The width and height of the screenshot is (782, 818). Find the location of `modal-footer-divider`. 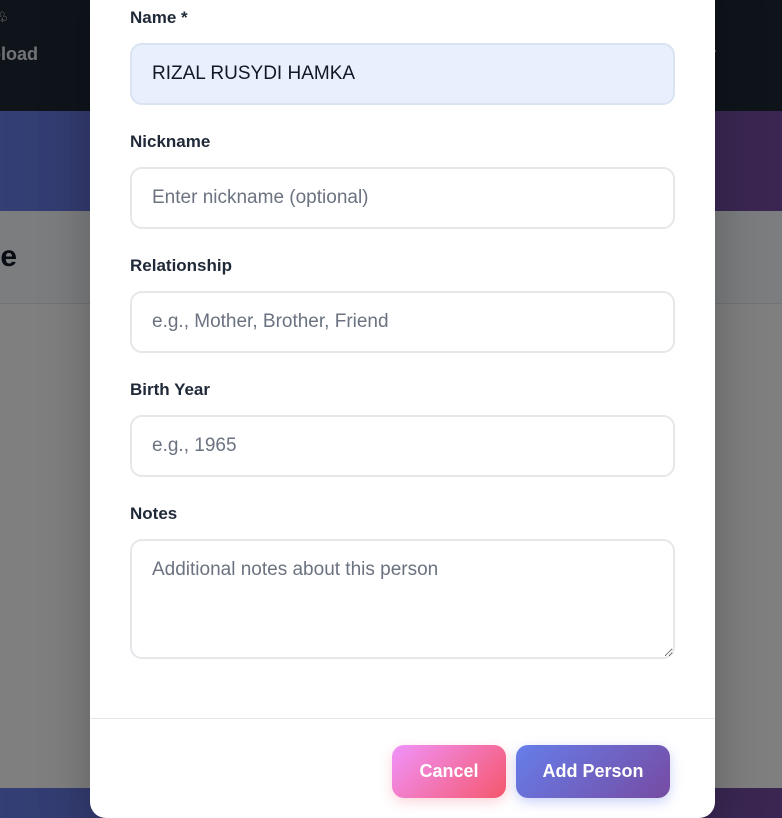

modal-footer-divider is located at coordinates (402, 718).